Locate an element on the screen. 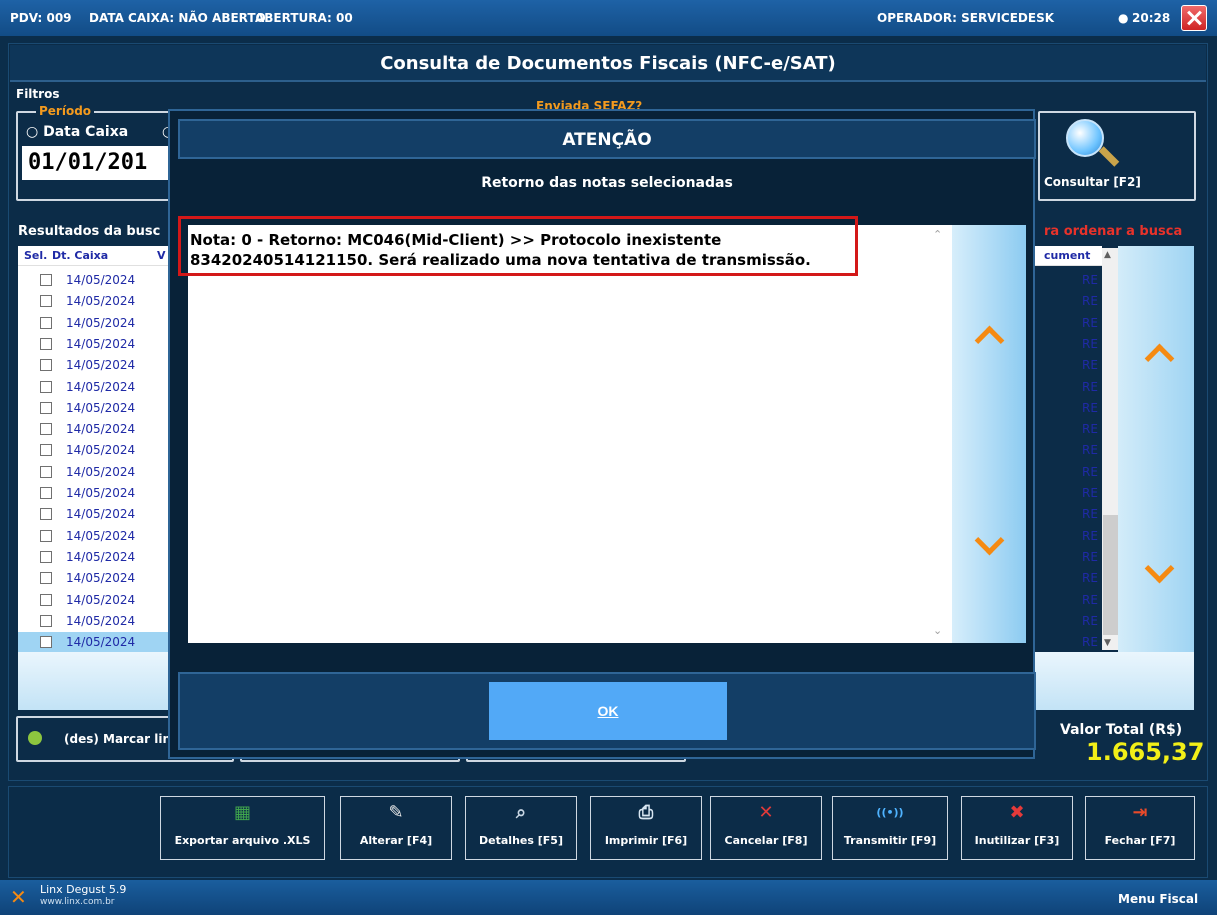 This screenshot has height=915, width=1217. toolbar-button-edit: ✎ Alterar [F4] is located at coordinates (396, 828).